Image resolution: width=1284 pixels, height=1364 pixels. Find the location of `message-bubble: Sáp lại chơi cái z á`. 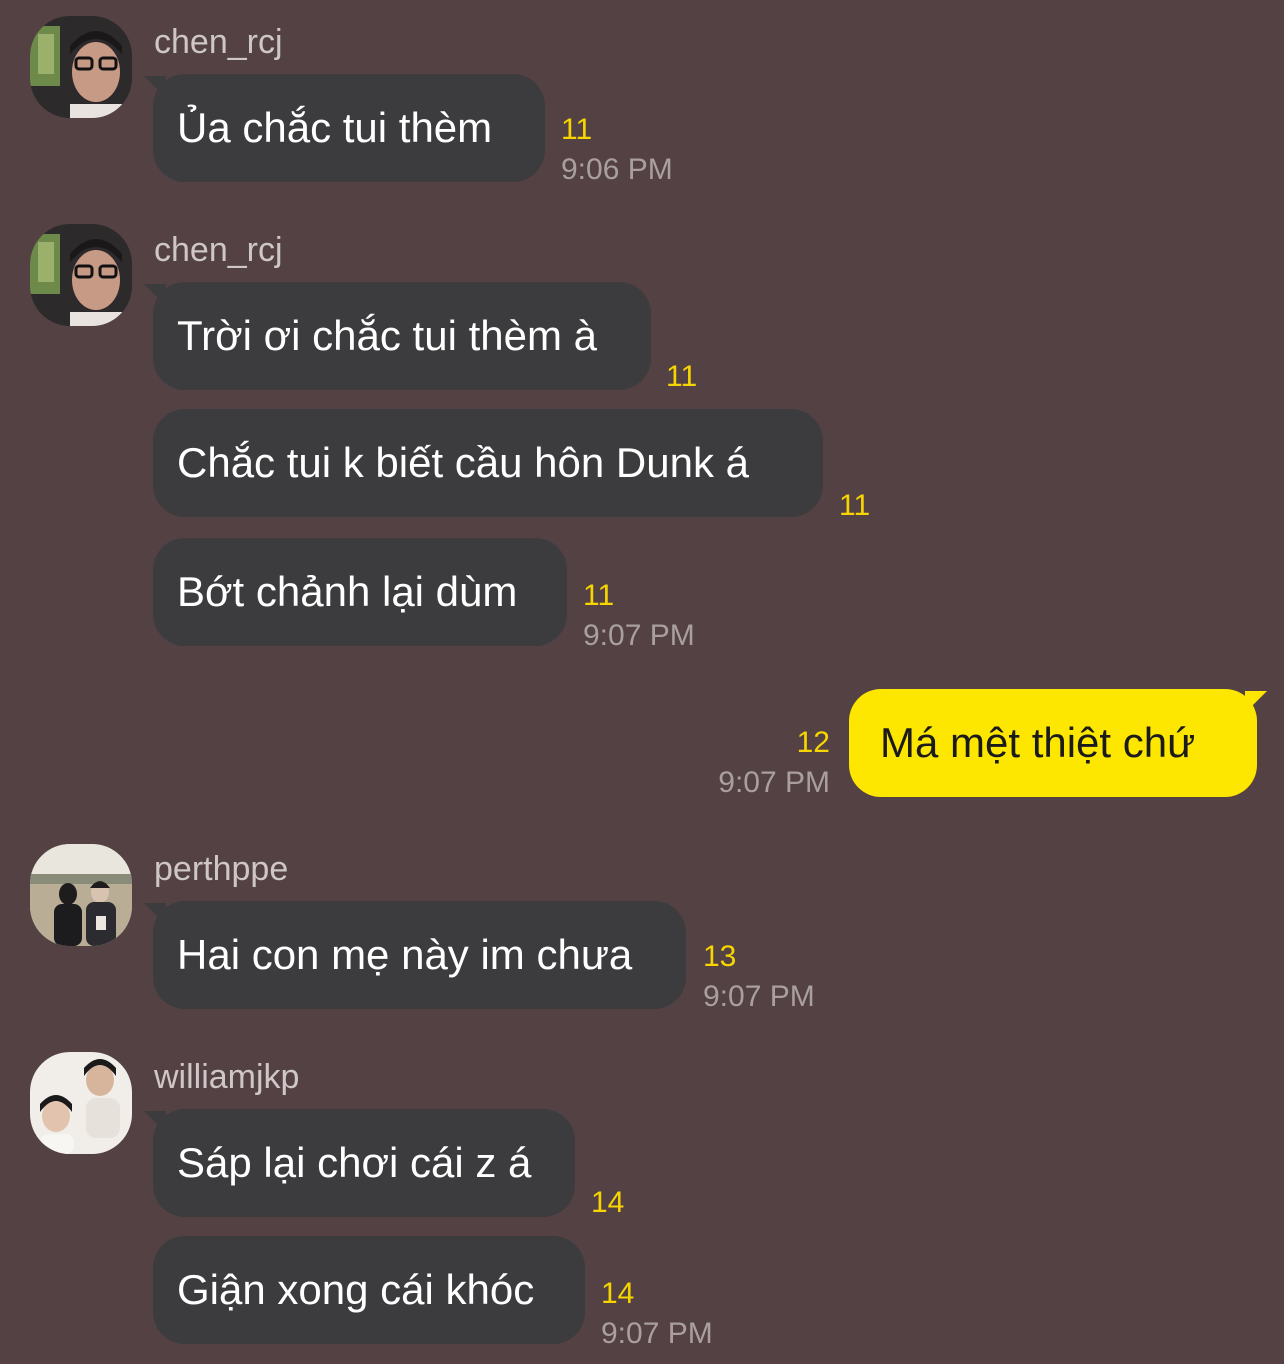

message-bubble: Sáp lại chơi cái z á is located at coordinates (364, 1163).